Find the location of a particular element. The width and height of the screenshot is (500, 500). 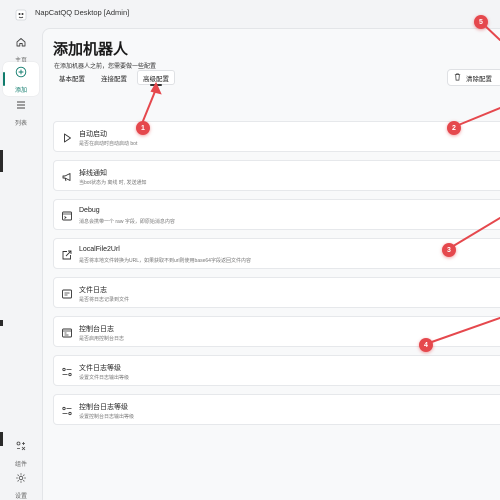

sidebar-item-list: 列表 is located at coordinates (21, 112).